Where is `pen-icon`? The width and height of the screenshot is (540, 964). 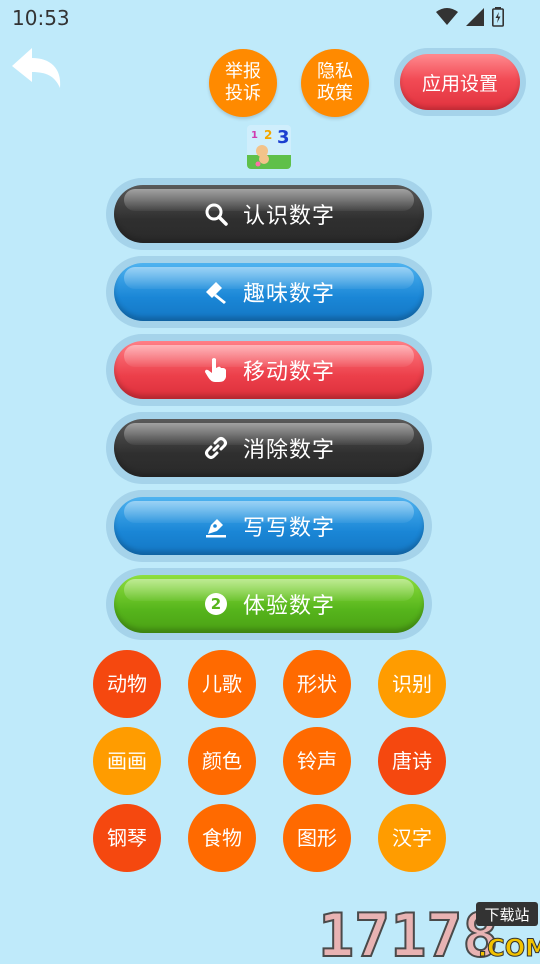 pen-icon is located at coordinates (216, 526).